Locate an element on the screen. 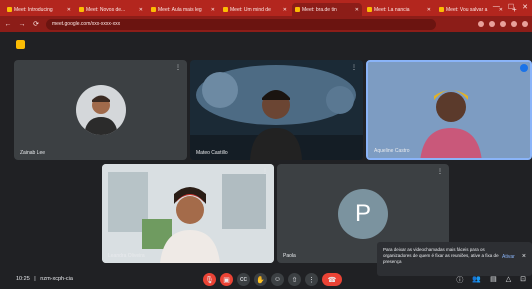 This screenshot has height=289, width=532. tab-title: Meet: bra.de tin is located at coordinates (319, 9).